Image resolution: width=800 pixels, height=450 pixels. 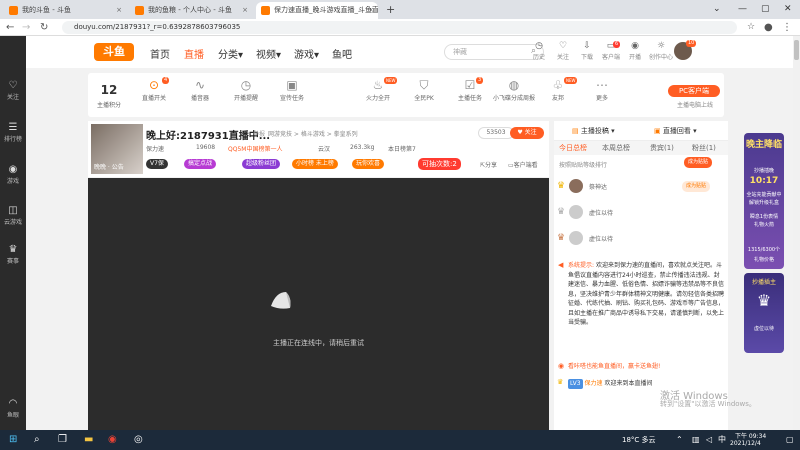 What do you see at coordinates (390, 9) in the screenshot?
I see `new-tab-icon: +` at bounding box center [390, 9].